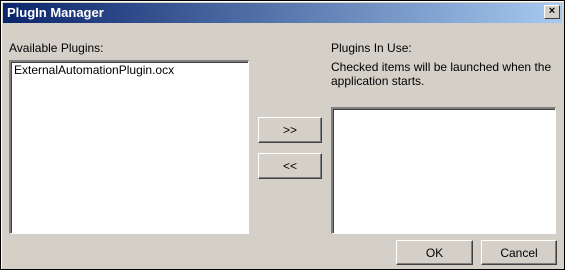 Image resolution: width=568 pixels, height=273 pixels. Describe the element at coordinates (434, 252) in the screenshot. I see `ok-button: OK` at that location.